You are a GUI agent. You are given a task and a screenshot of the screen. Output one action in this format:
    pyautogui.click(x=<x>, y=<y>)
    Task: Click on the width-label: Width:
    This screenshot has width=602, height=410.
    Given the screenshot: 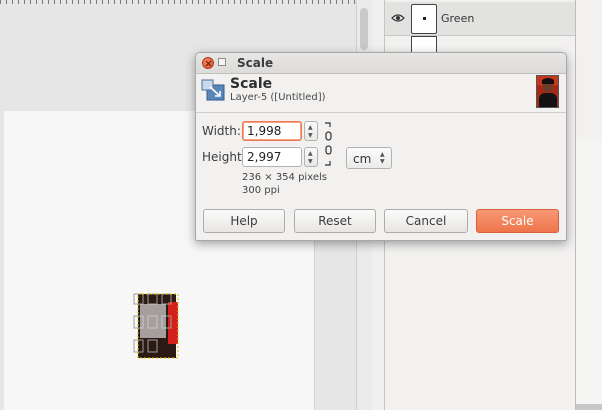 What is the action you would take?
    pyautogui.click(x=221, y=131)
    